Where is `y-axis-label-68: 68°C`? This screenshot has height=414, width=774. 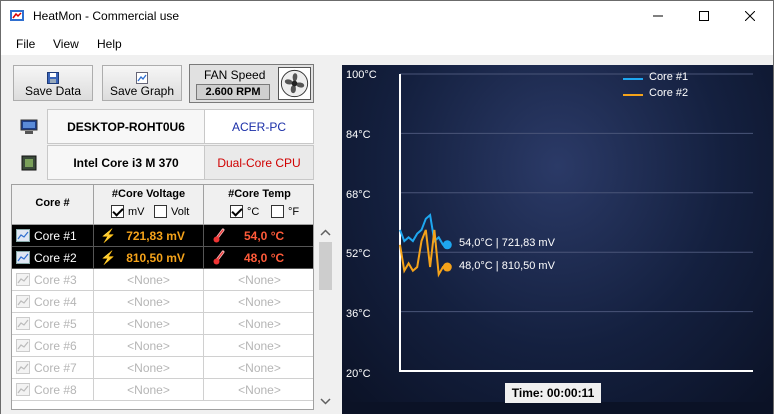
y-axis-label-68: 68°C is located at coordinates (358, 195).